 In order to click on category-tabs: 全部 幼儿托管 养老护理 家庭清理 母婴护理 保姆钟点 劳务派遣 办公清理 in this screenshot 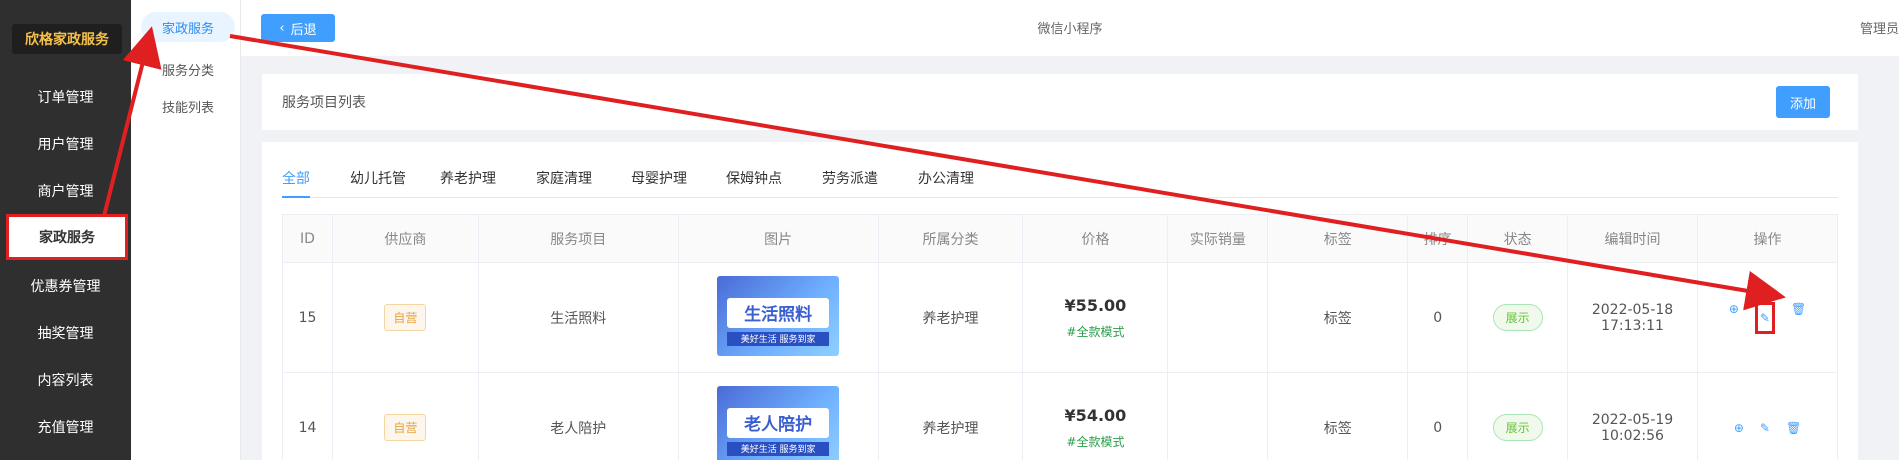, I will do `click(1060, 183)`.